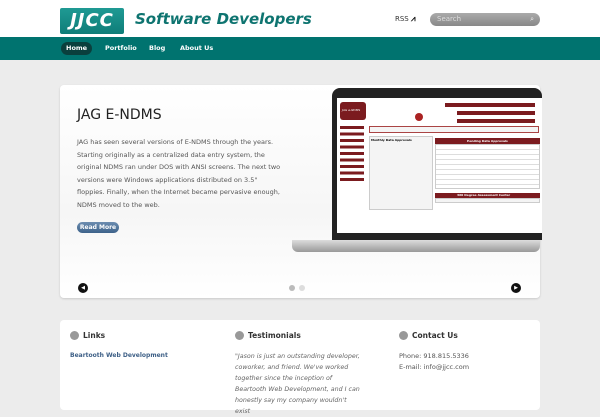 This screenshot has width=600, height=417. Describe the element at coordinates (434, 367) in the screenshot. I see `contact-email: E-mail: info@jjcc.com` at that location.